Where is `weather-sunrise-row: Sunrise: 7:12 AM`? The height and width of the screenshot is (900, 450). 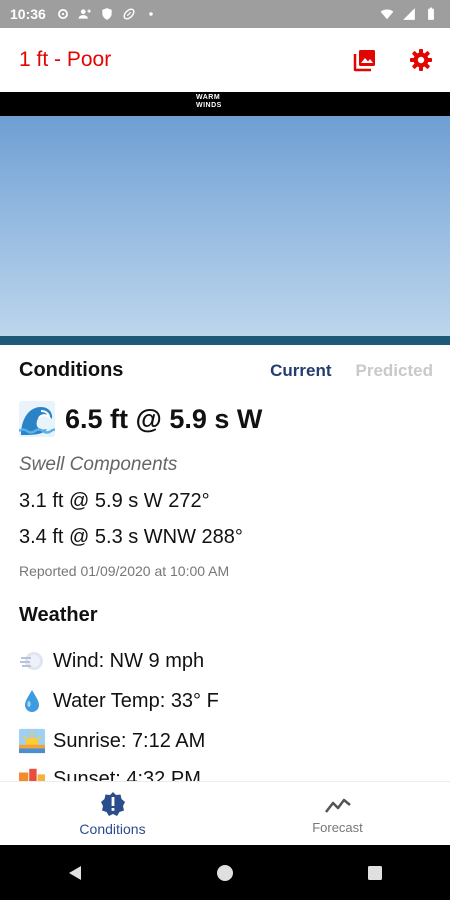
weather-sunrise-row: Sunrise: 7:12 AM is located at coordinates (112, 741).